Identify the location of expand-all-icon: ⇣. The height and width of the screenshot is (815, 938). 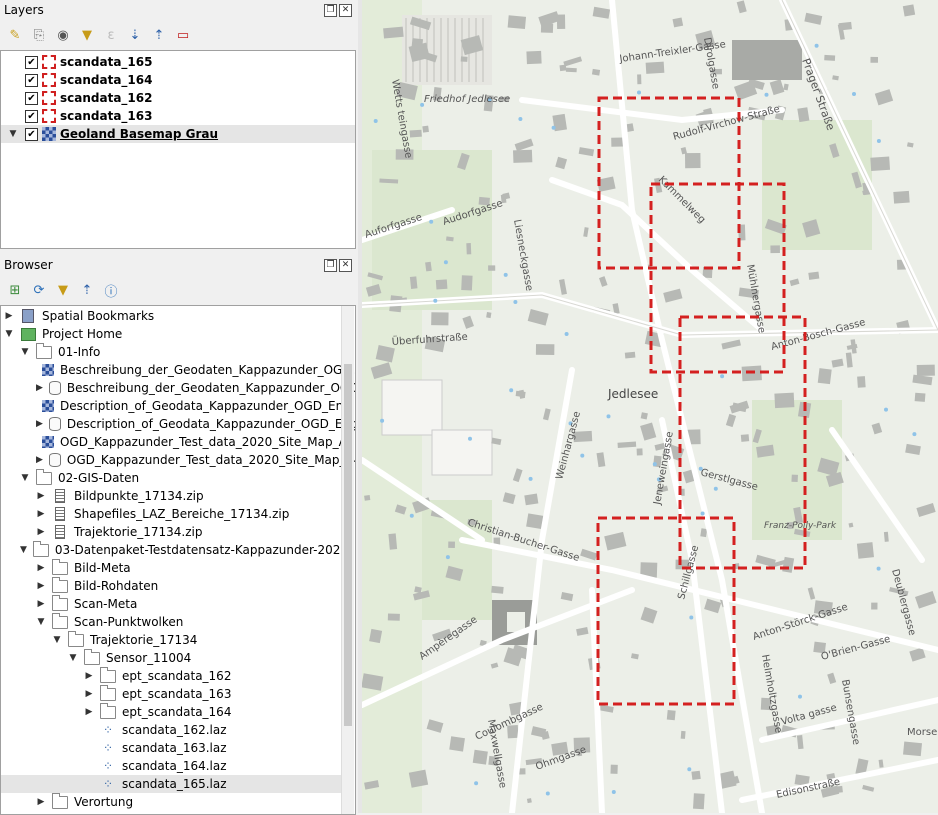
(135, 35).